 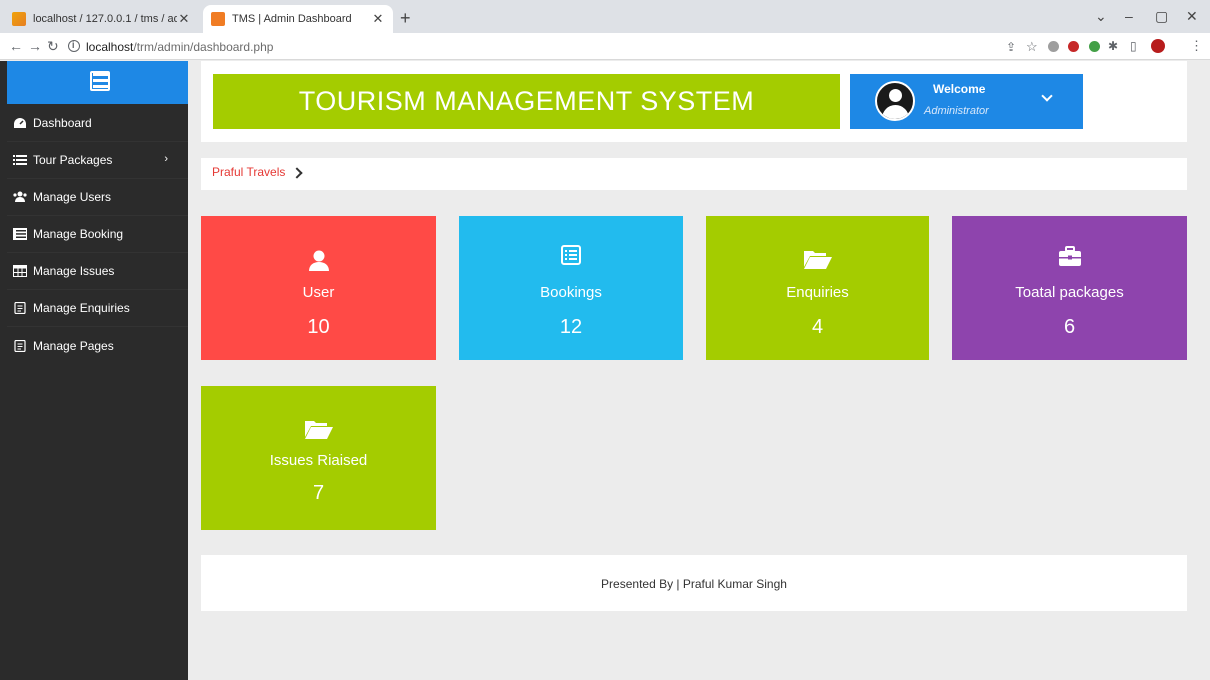 I want to click on sidebar-item-label: Dashboard, so click(x=62, y=123).